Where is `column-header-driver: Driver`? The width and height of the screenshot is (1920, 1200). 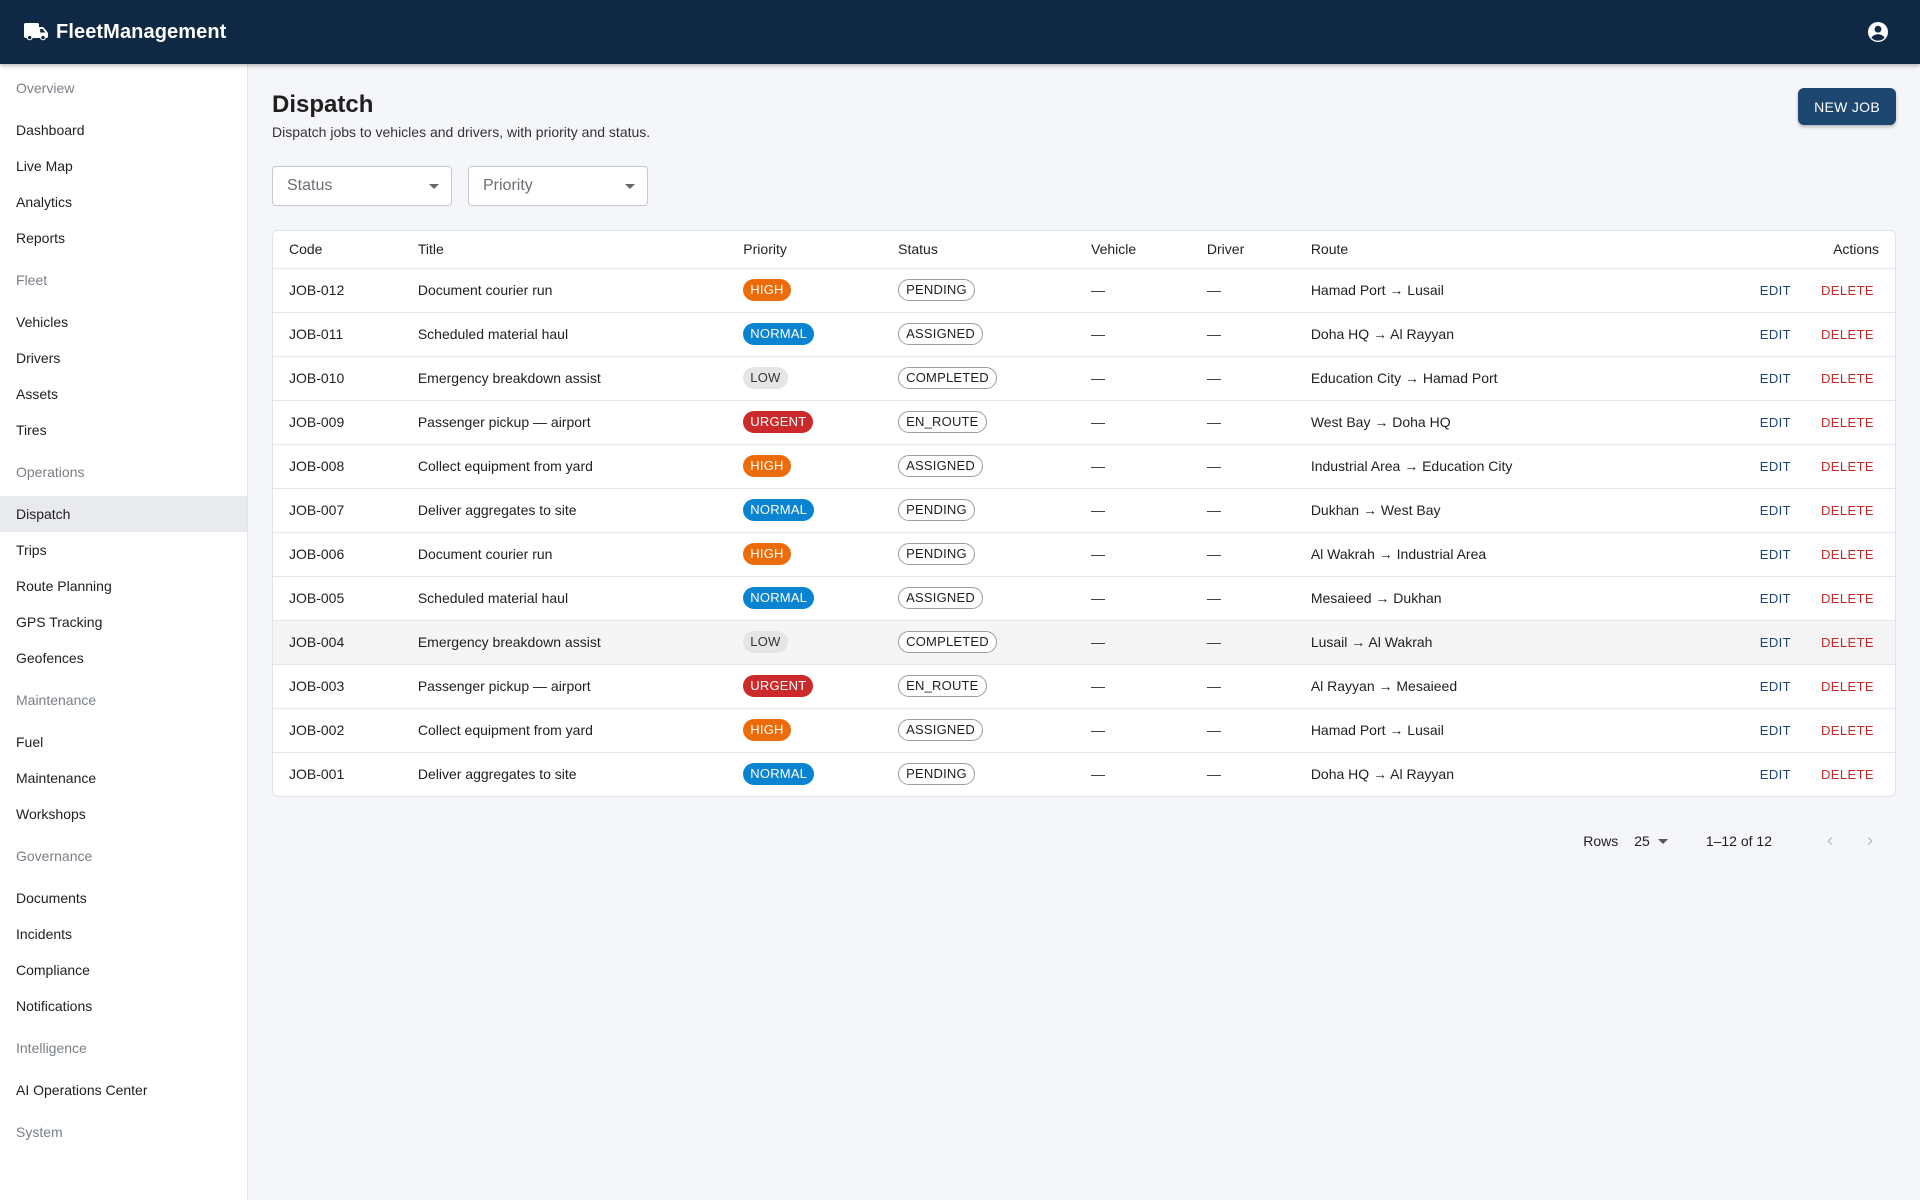
column-header-driver: Driver is located at coordinates (1242, 250).